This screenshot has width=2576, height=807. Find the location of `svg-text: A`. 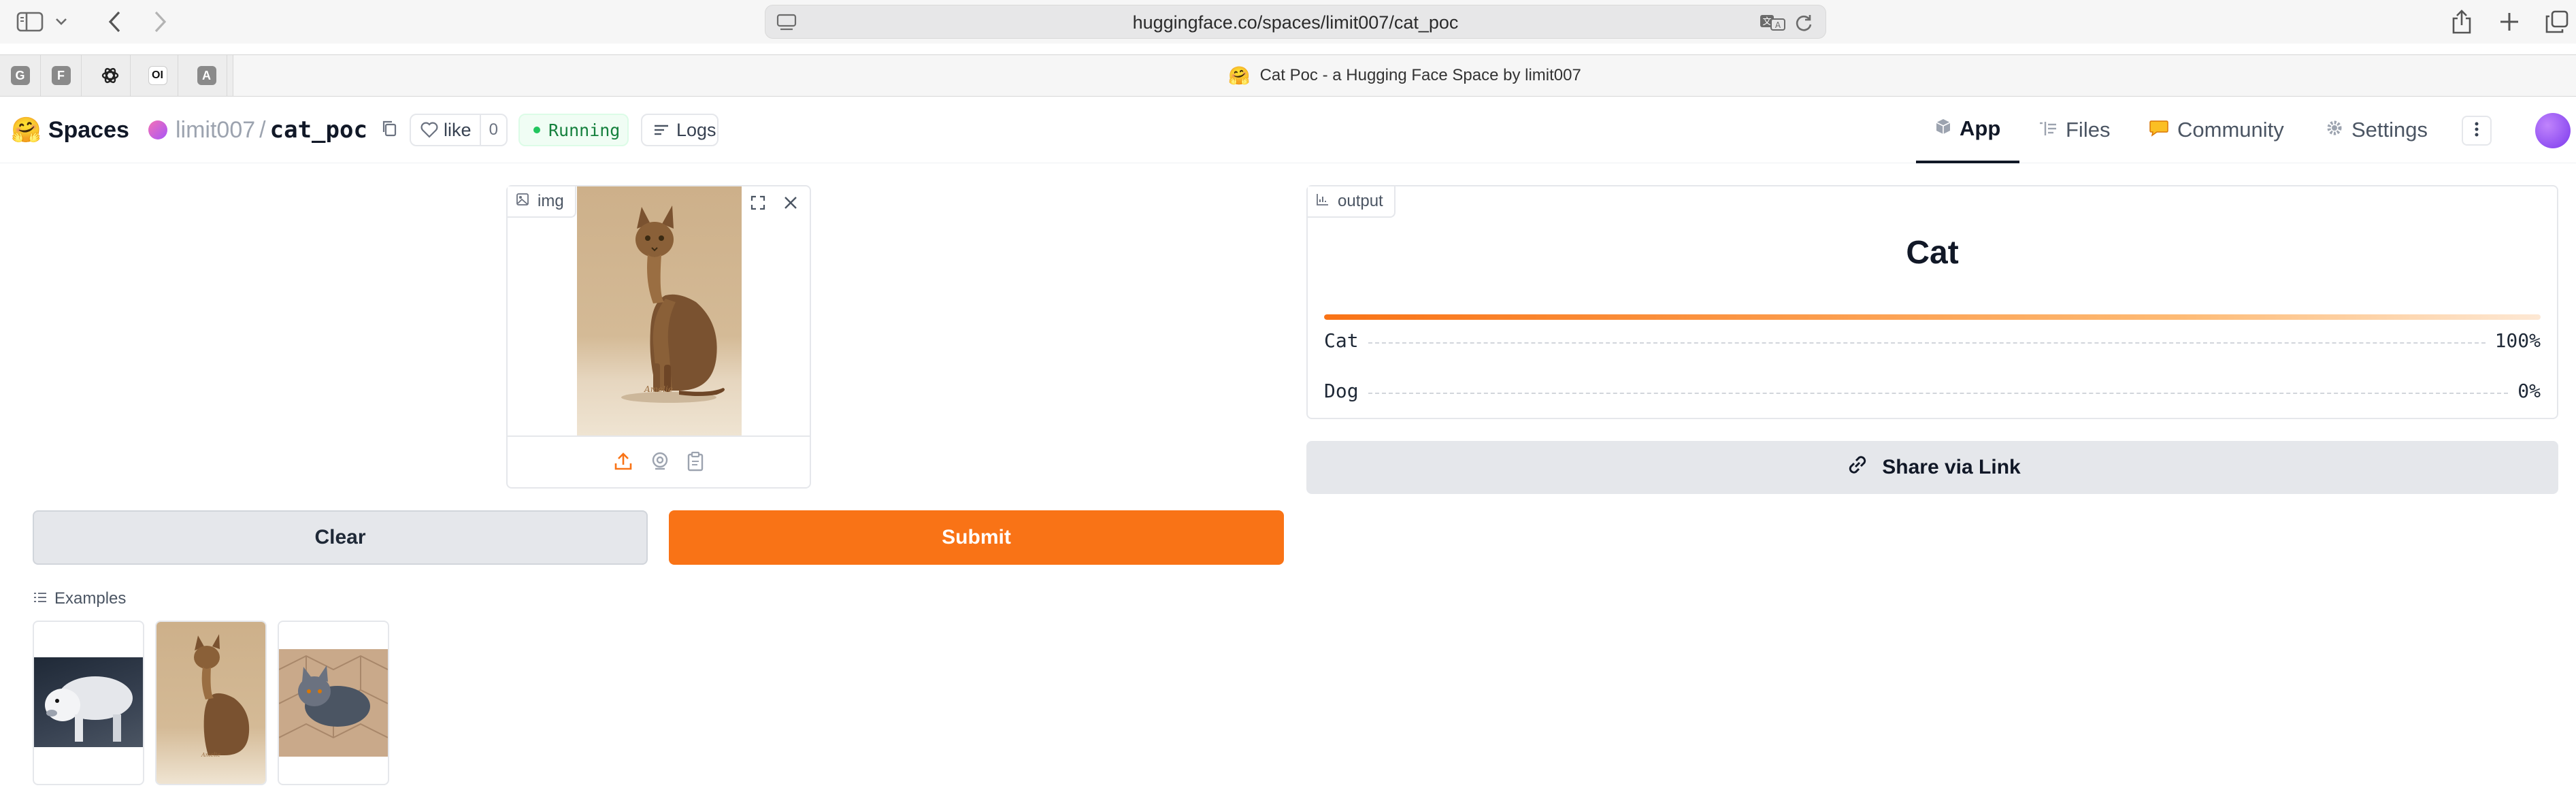

svg-text: A is located at coordinates (1778, 25).